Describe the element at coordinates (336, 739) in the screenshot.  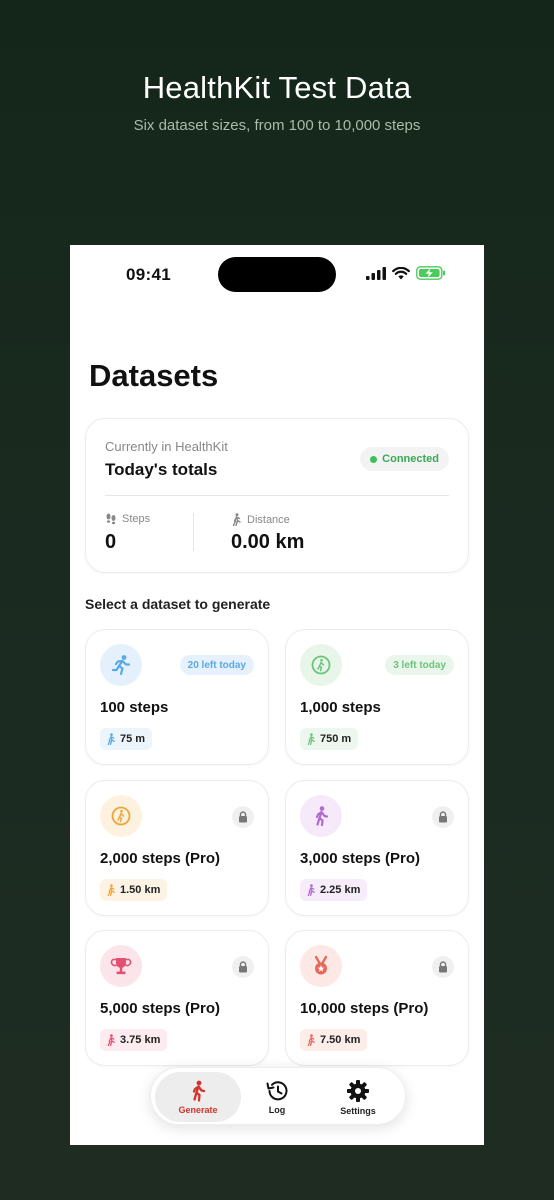
I see `distance-chip-label: 750 m` at that location.